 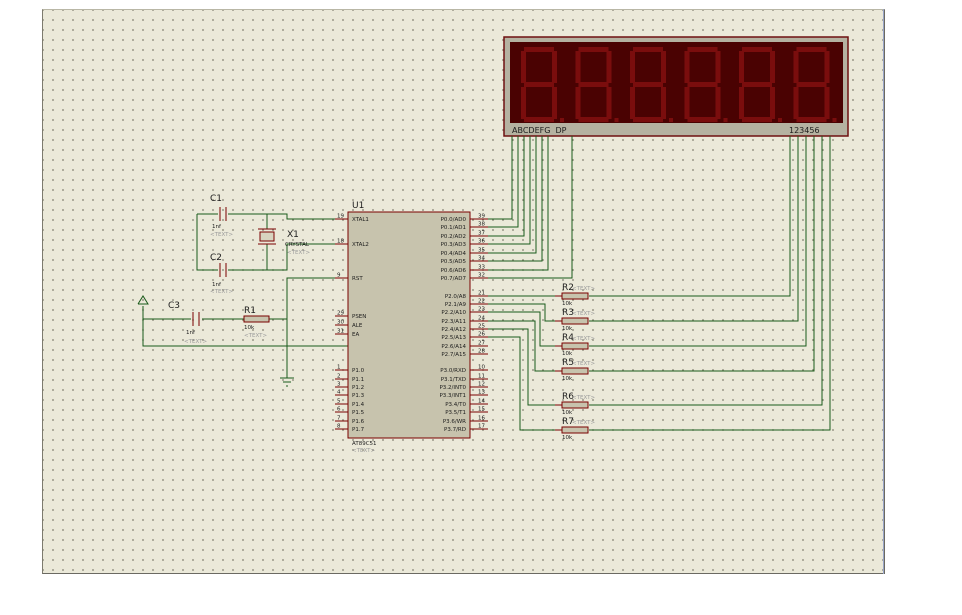 I want to click on pin-name: P1.5, so click(x=358, y=413).